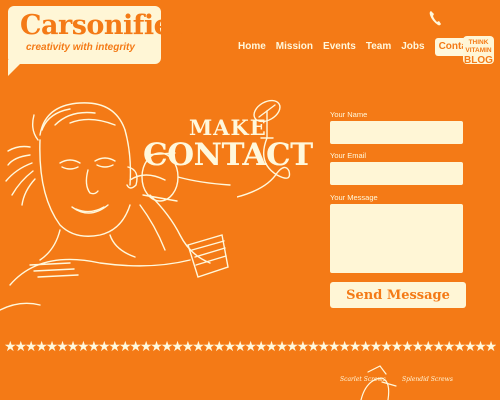 The width and height of the screenshot is (500, 400). I want to click on logo-tagline: creativity with integrity, so click(80, 47).